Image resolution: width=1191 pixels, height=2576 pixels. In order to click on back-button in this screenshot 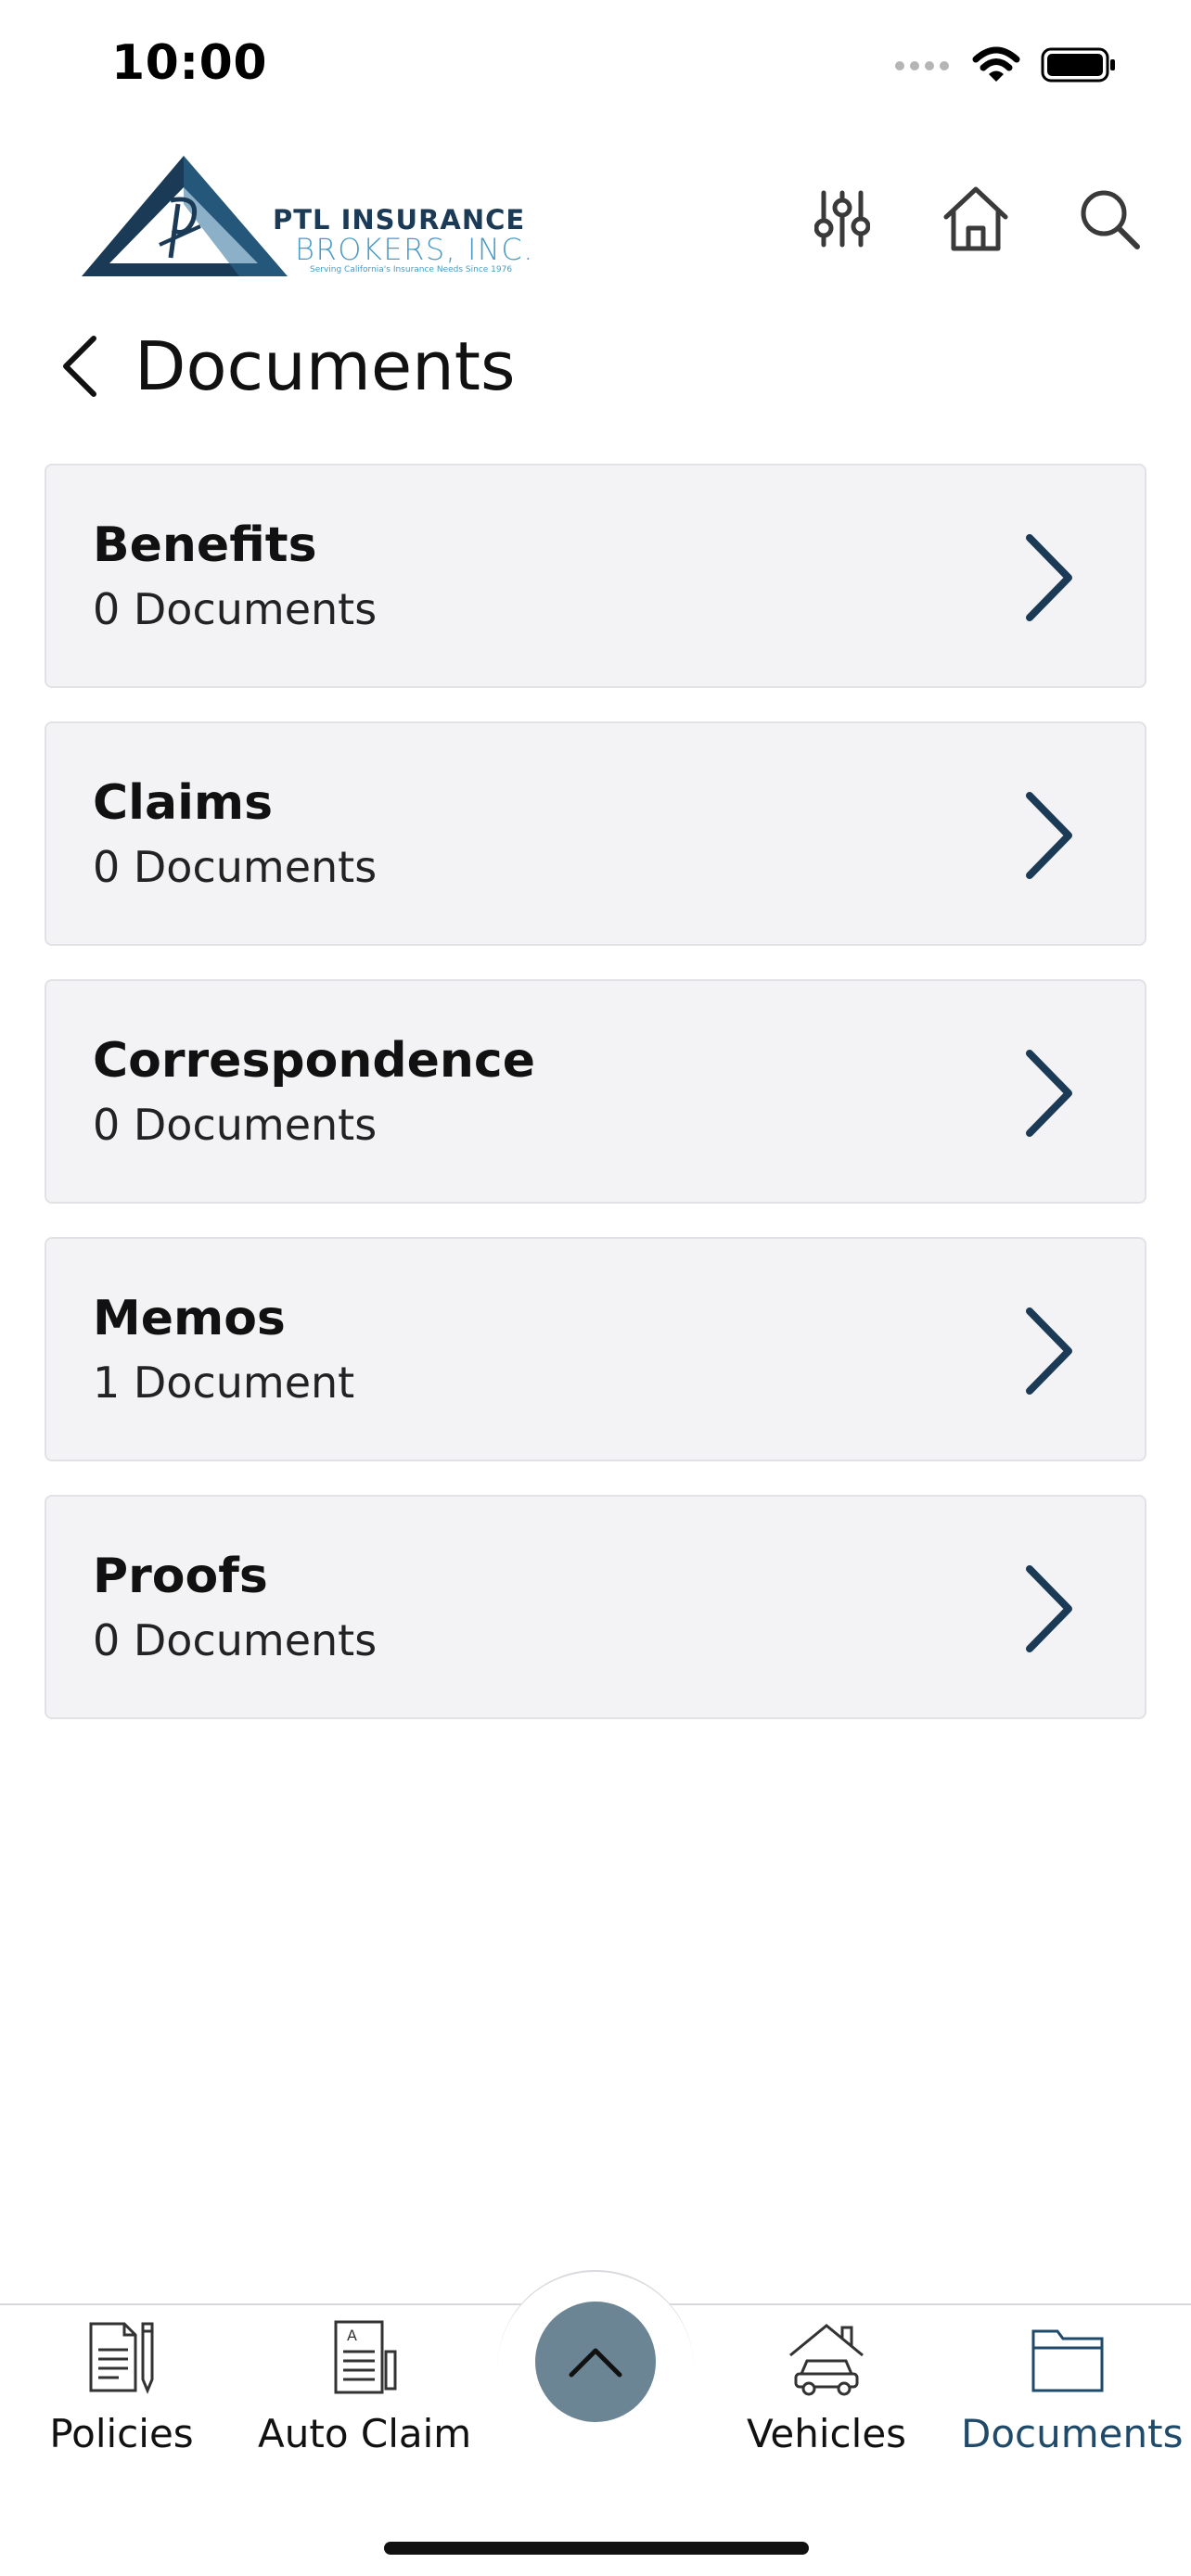, I will do `click(79, 366)`.